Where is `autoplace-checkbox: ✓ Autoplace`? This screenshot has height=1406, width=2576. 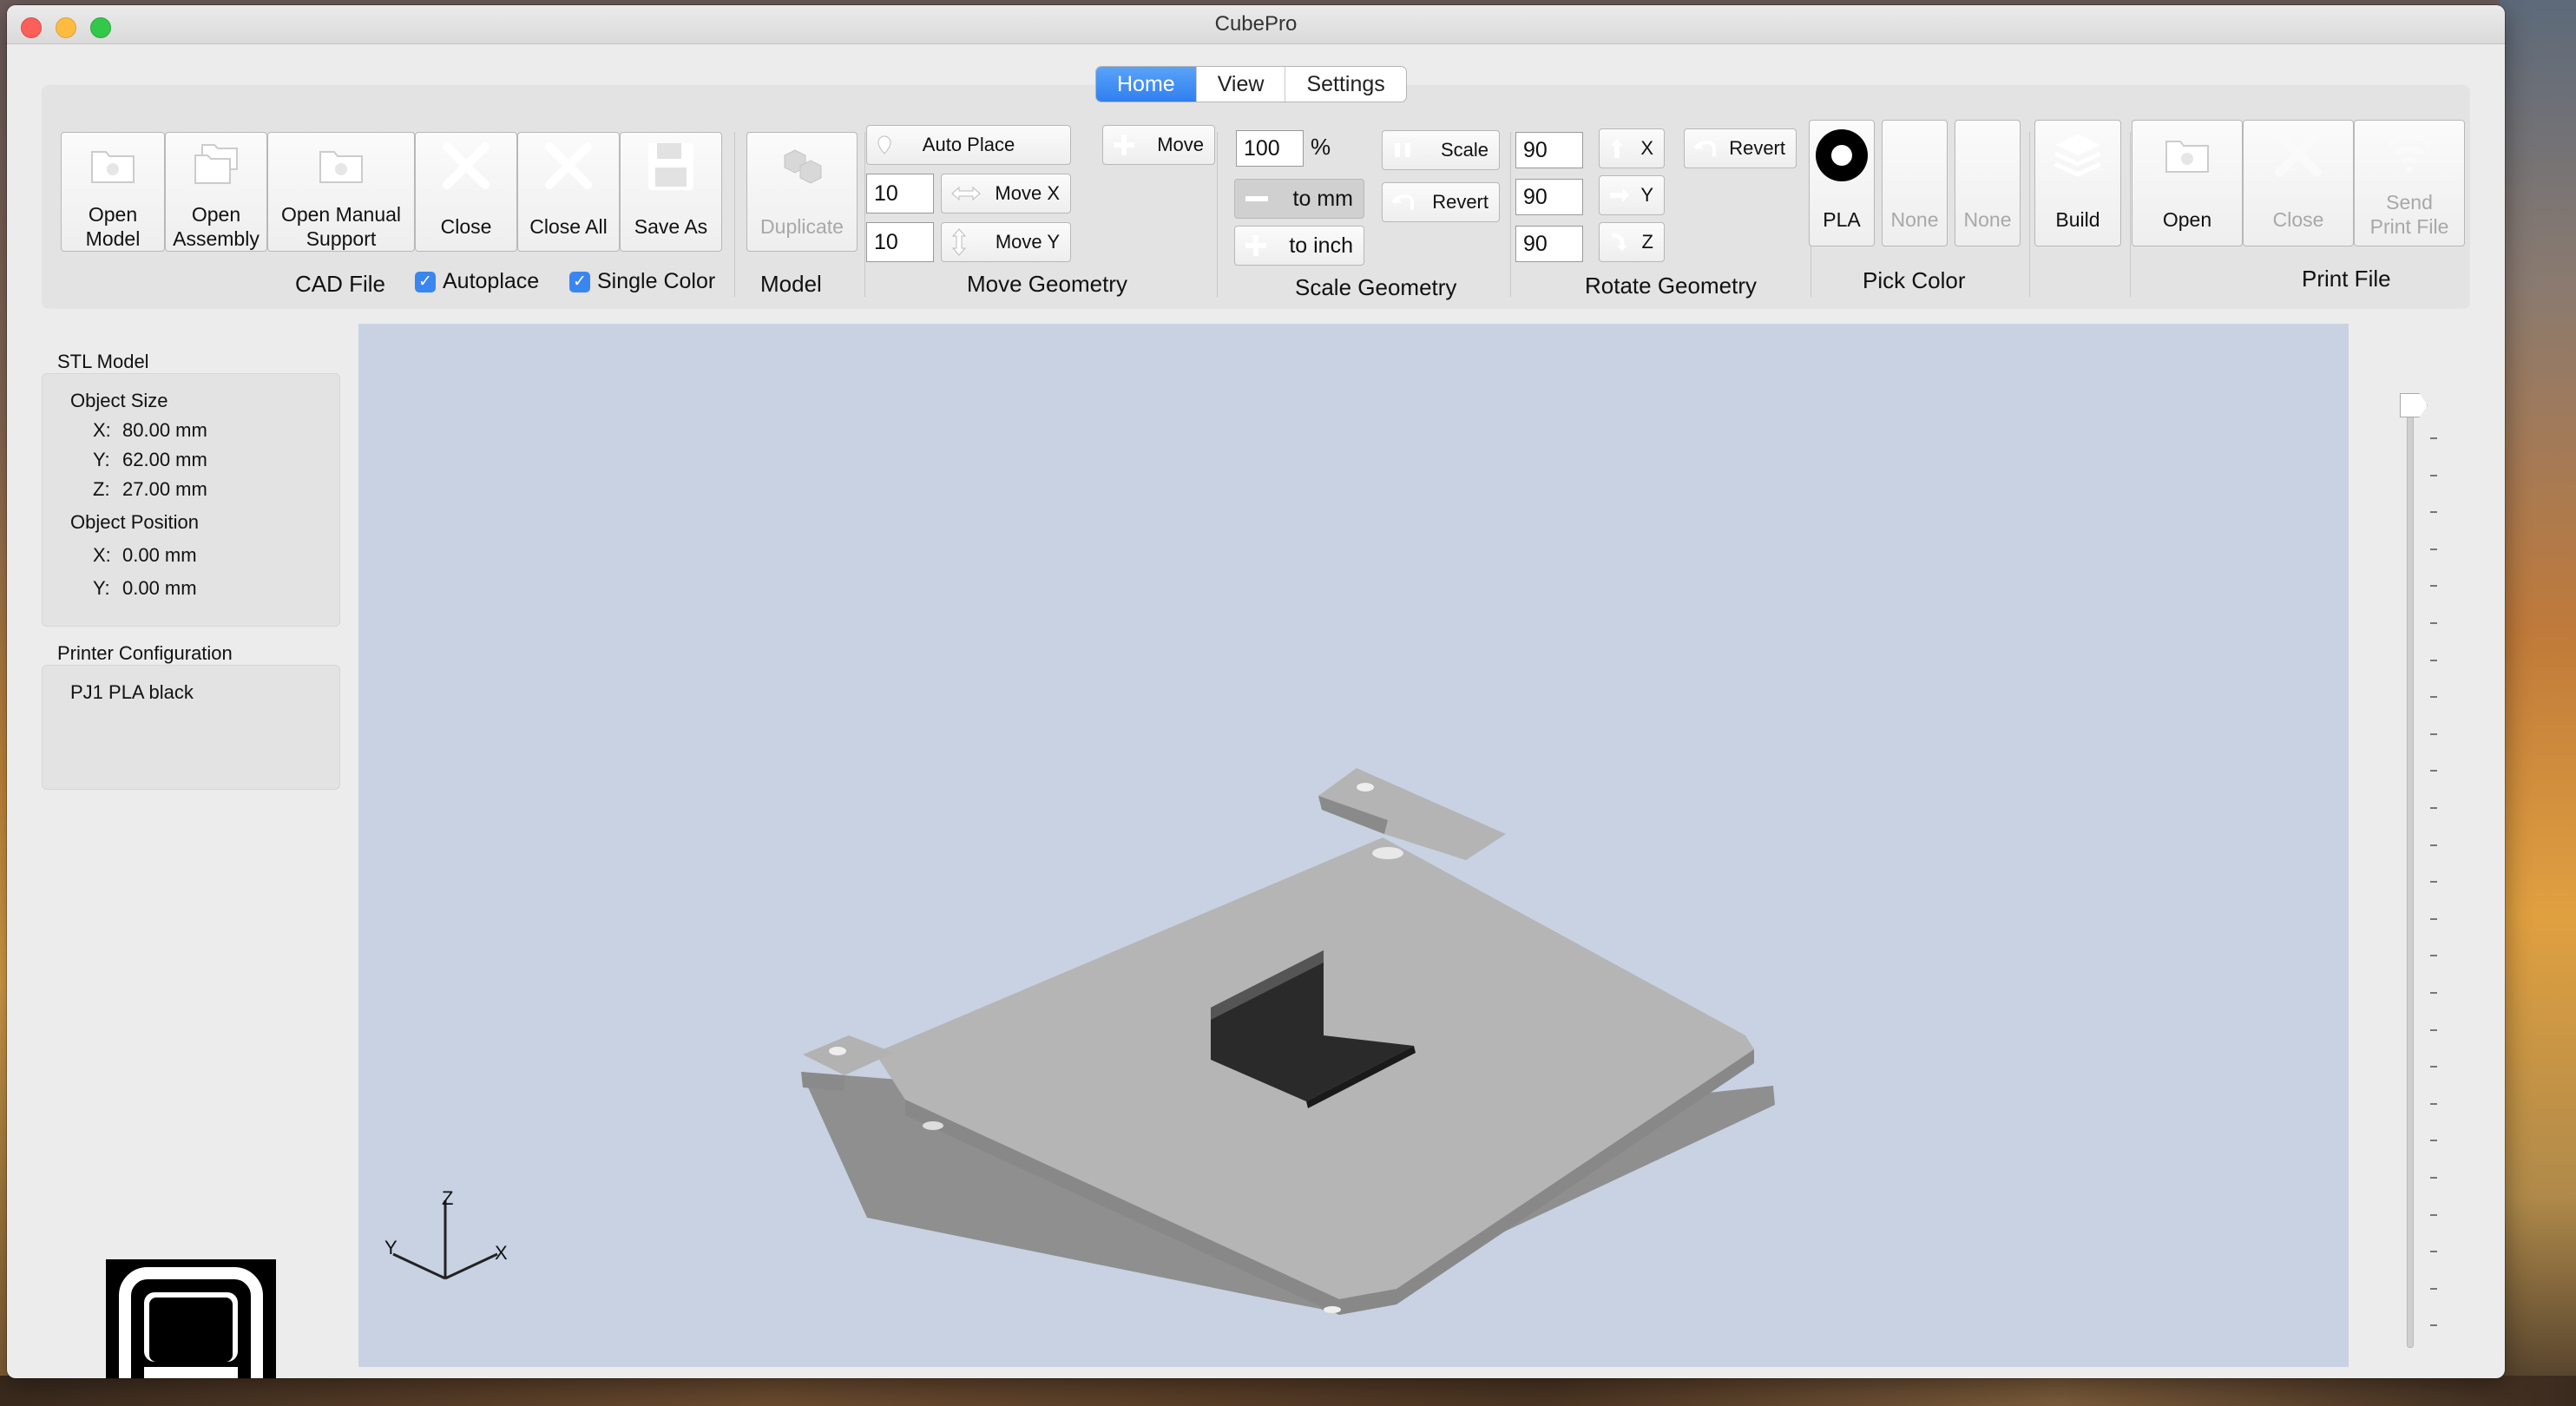
autoplace-checkbox: ✓ Autoplace is located at coordinates (477, 282).